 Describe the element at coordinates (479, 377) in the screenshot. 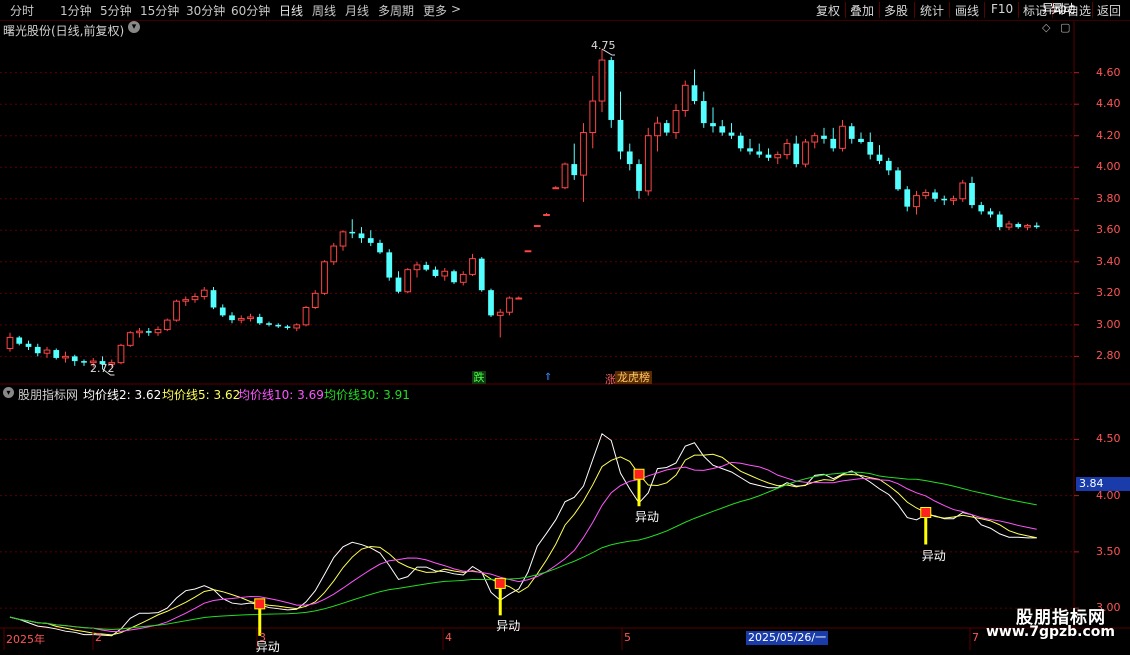

I see `signal-fall-badge: 跌` at that location.